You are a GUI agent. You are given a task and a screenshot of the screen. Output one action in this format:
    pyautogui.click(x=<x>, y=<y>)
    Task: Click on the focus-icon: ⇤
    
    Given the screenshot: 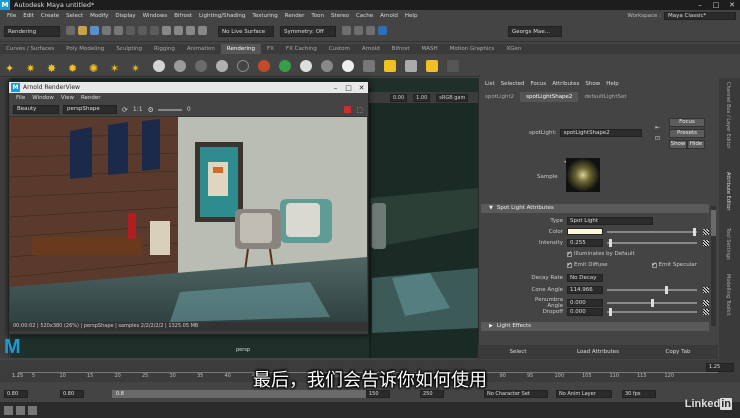 What is the action you would take?
    pyautogui.click(x=657, y=127)
    